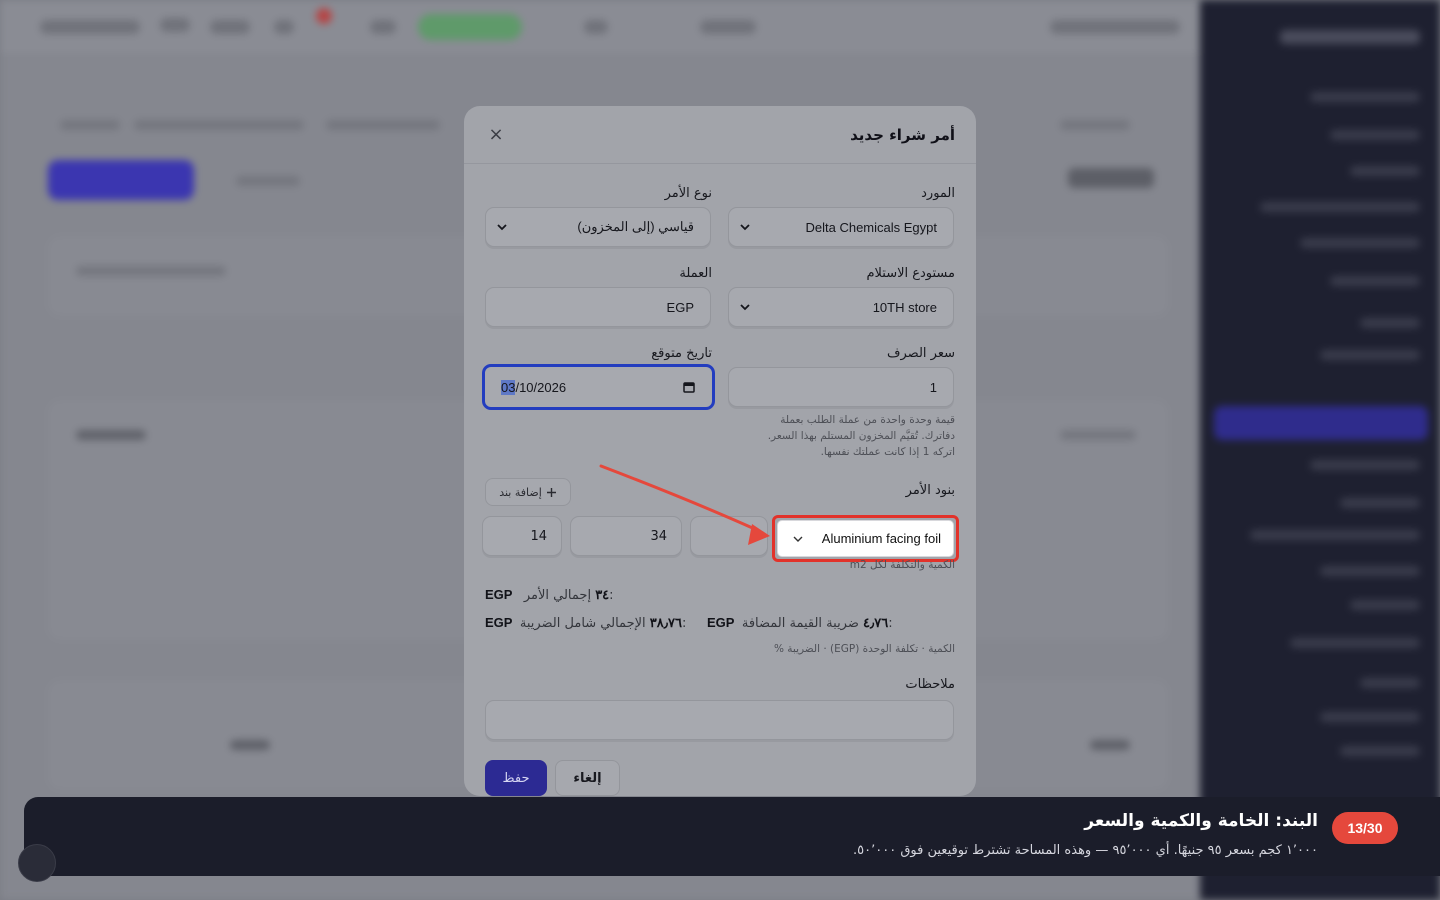 This screenshot has width=1440, height=900. Describe the element at coordinates (584, 387) in the screenshot. I see `expected-date-value: 03/10/2026` at that location.